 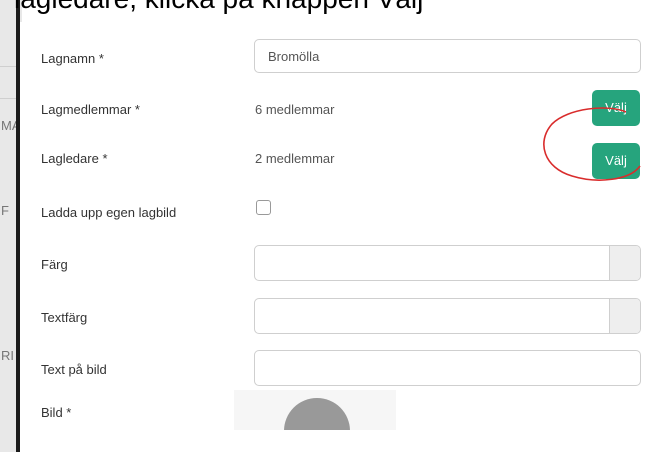 What do you see at coordinates (447, 316) in the screenshot?
I see `text-color-picker-input` at bounding box center [447, 316].